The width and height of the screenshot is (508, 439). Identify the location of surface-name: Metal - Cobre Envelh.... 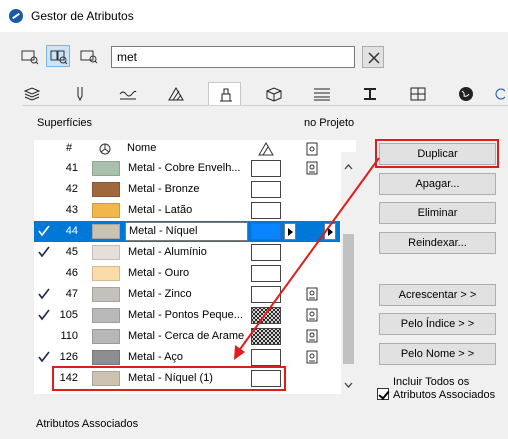
(184, 168).